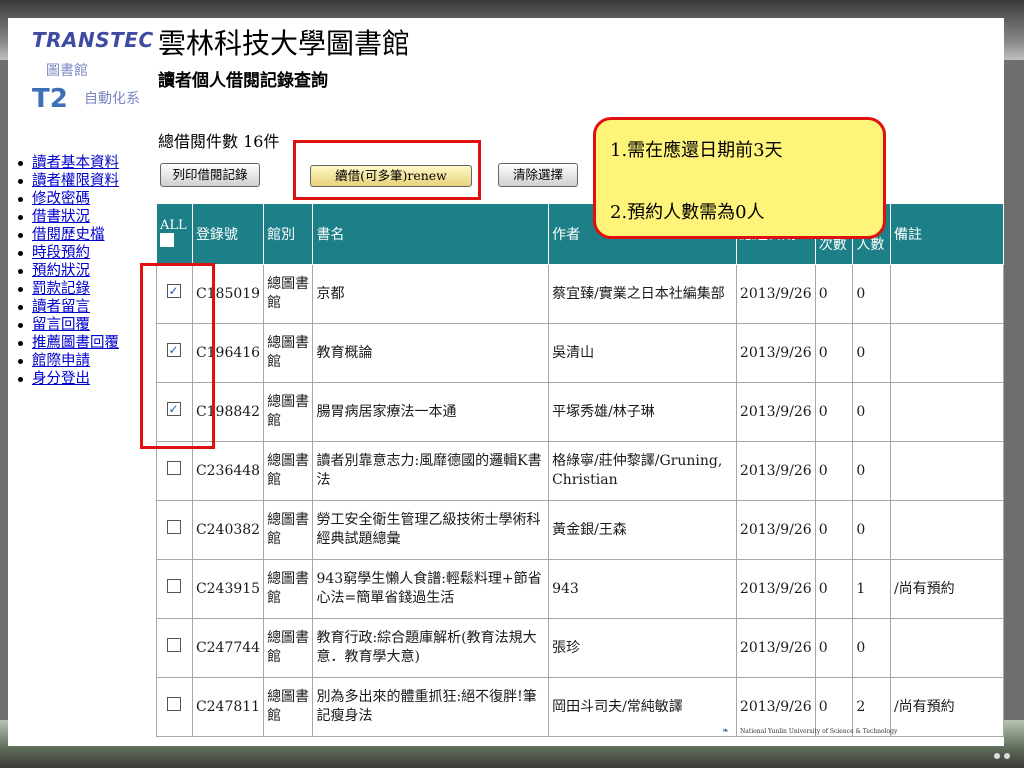  What do you see at coordinates (946, 234) in the screenshot?
I see `header-note: 備註` at bounding box center [946, 234].